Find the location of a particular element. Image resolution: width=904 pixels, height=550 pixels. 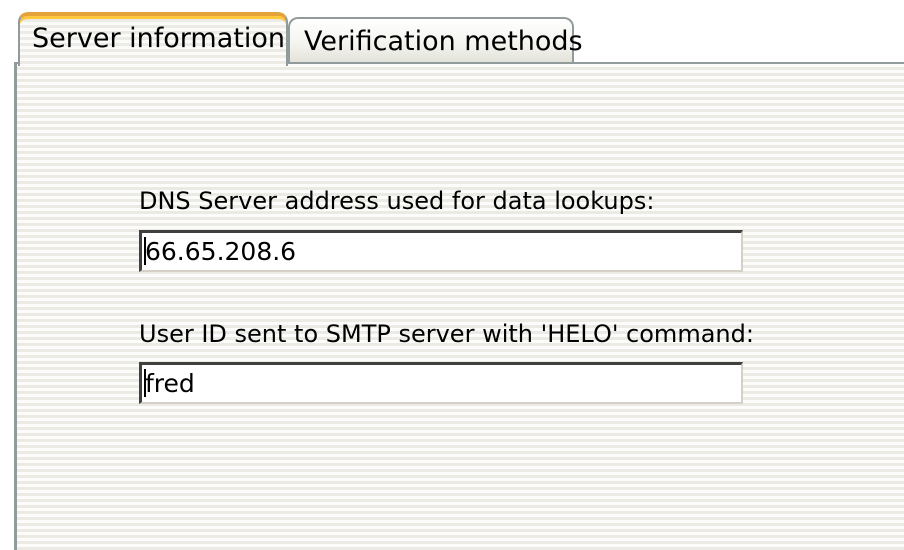

tab-label: Verification methods is located at coordinates (443, 41).